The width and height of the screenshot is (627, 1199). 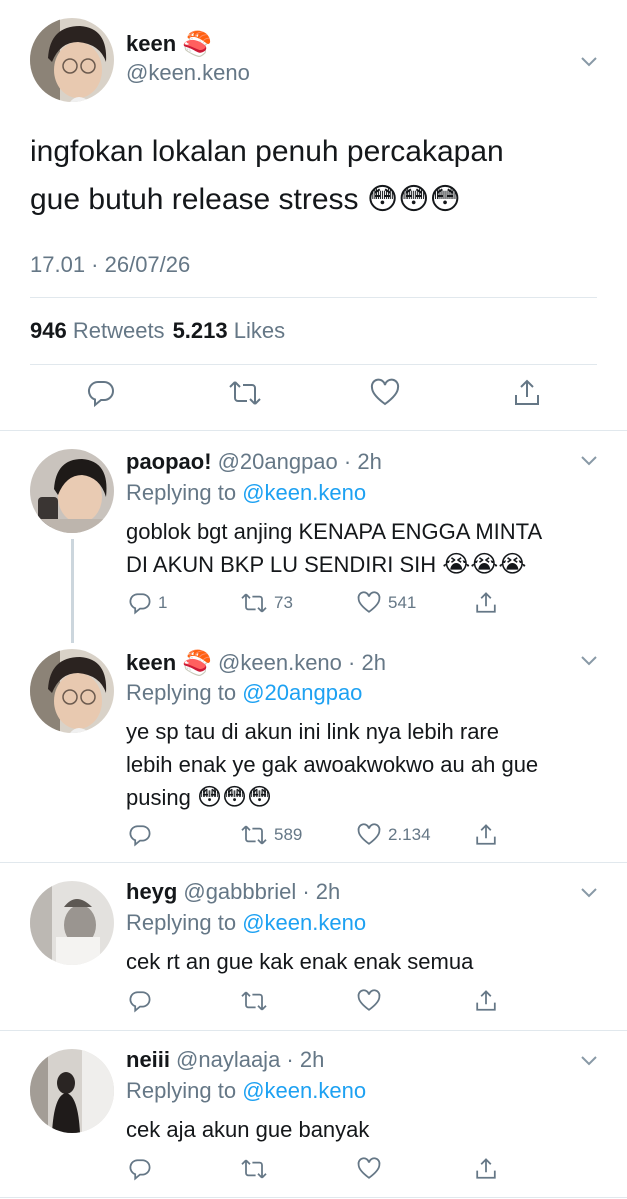 What do you see at coordinates (283, 602) in the screenshot?
I see `retweet-count: 73` at bounding box center [283, 602].